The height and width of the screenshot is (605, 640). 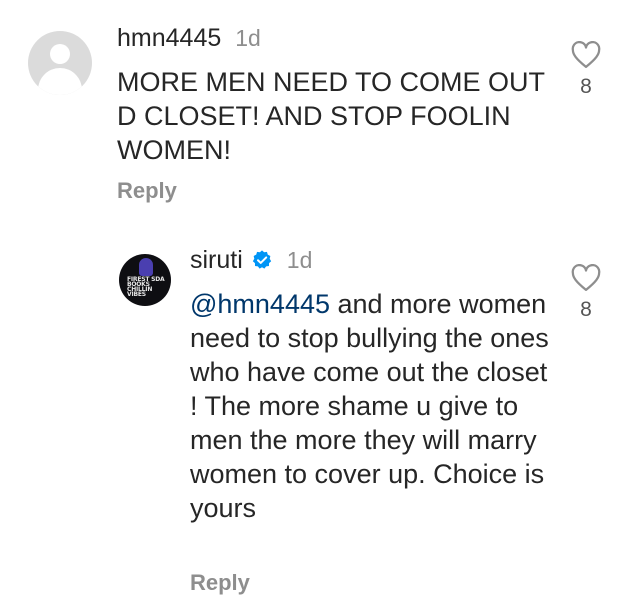 I want to click on avatar-placeholder, so click(x=60, y=63).